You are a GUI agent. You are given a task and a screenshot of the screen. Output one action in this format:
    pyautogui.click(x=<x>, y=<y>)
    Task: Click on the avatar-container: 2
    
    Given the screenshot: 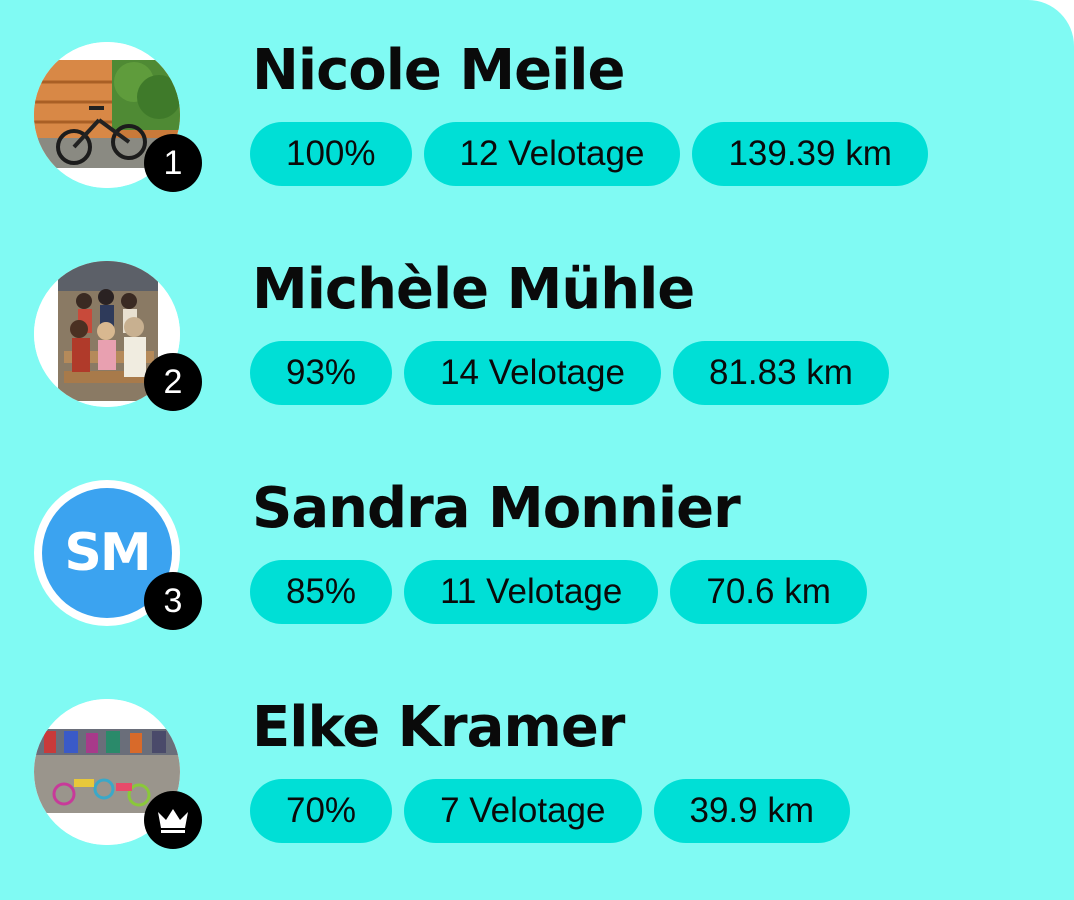 What is the action you would take?
    pyautogui.click(x=118, y=336)
    